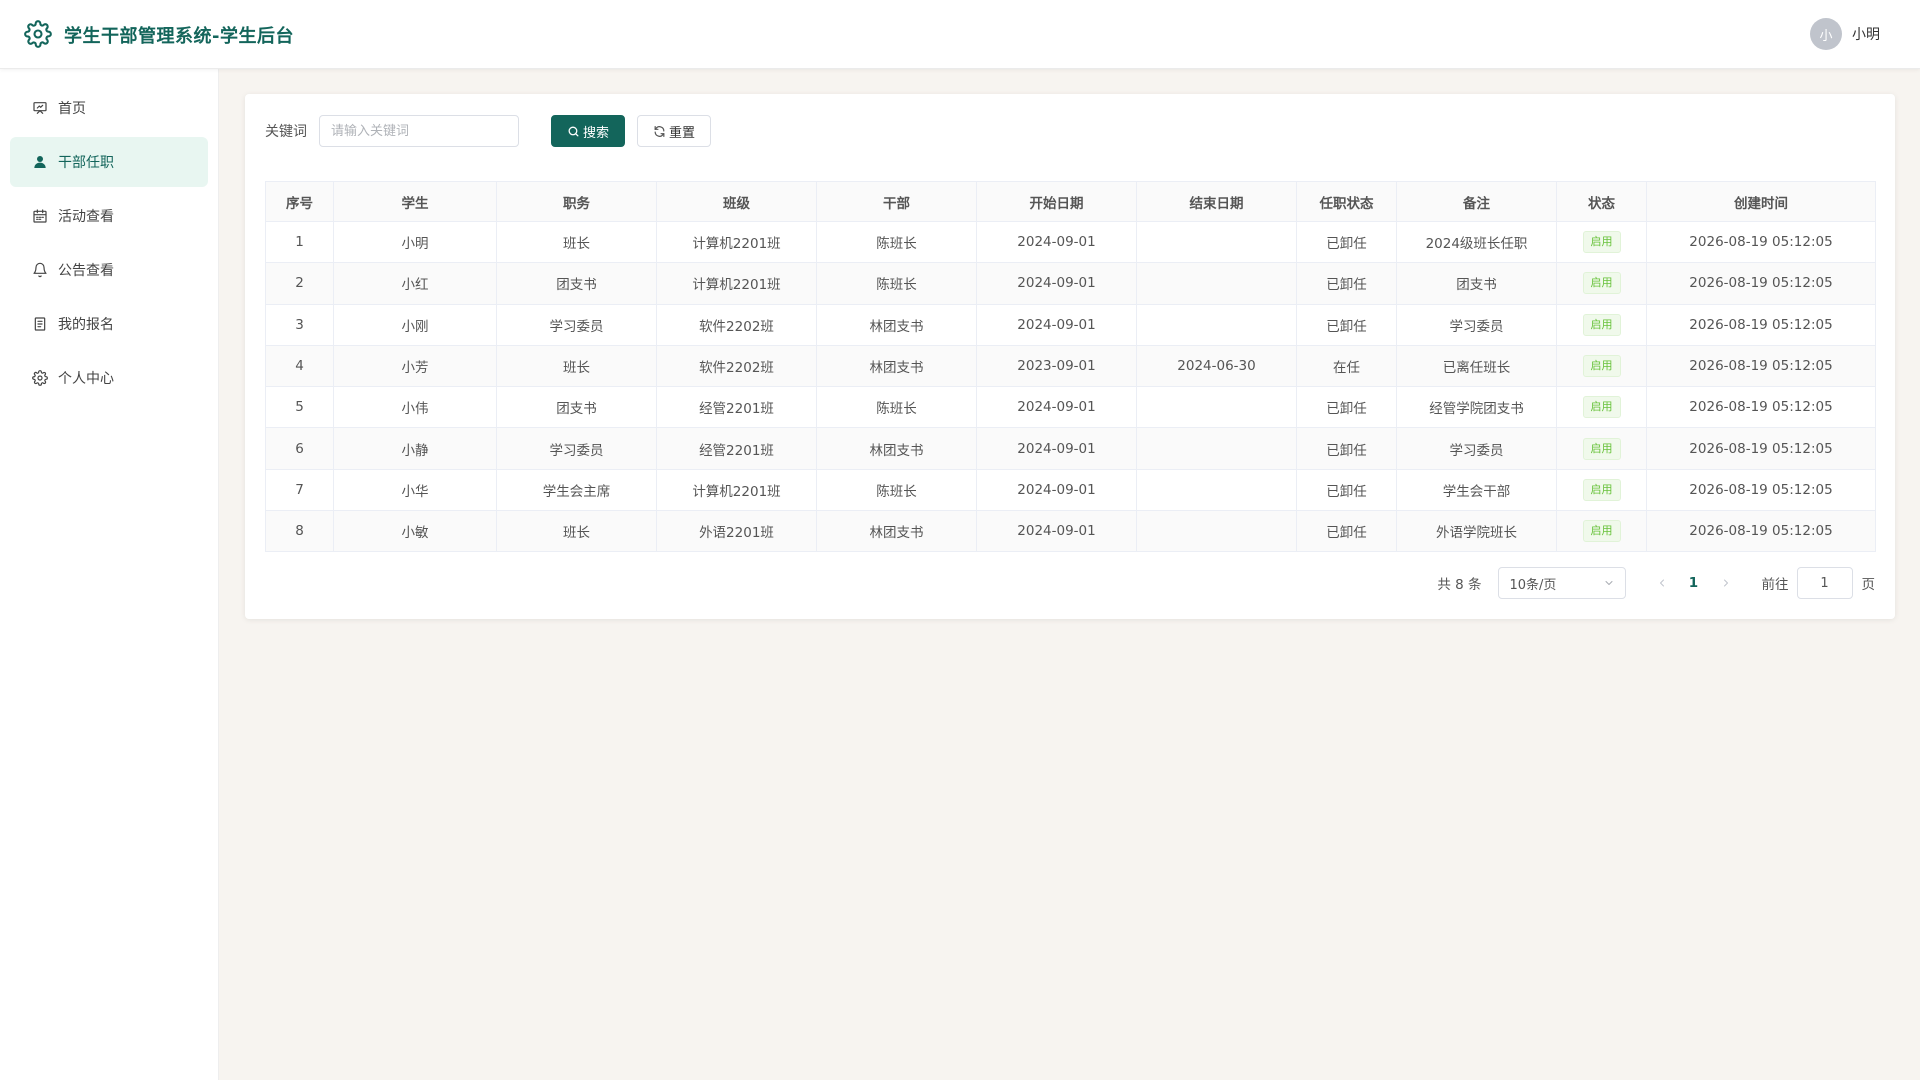  What do you see at coordinates (1476, 201) in the screenshot?
I see `header-remarks: 备注` at bounding box center [1476, 201].